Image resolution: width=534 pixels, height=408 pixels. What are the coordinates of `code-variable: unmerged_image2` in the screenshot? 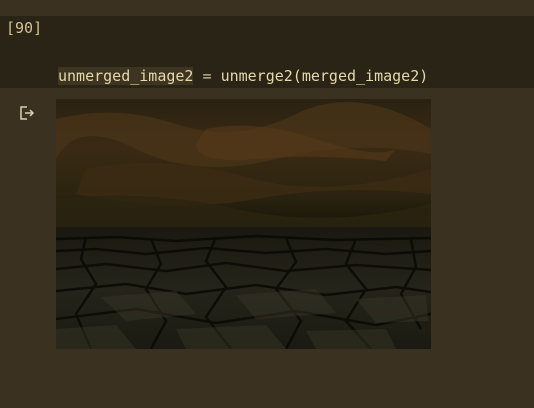 It's located at (126, 76).